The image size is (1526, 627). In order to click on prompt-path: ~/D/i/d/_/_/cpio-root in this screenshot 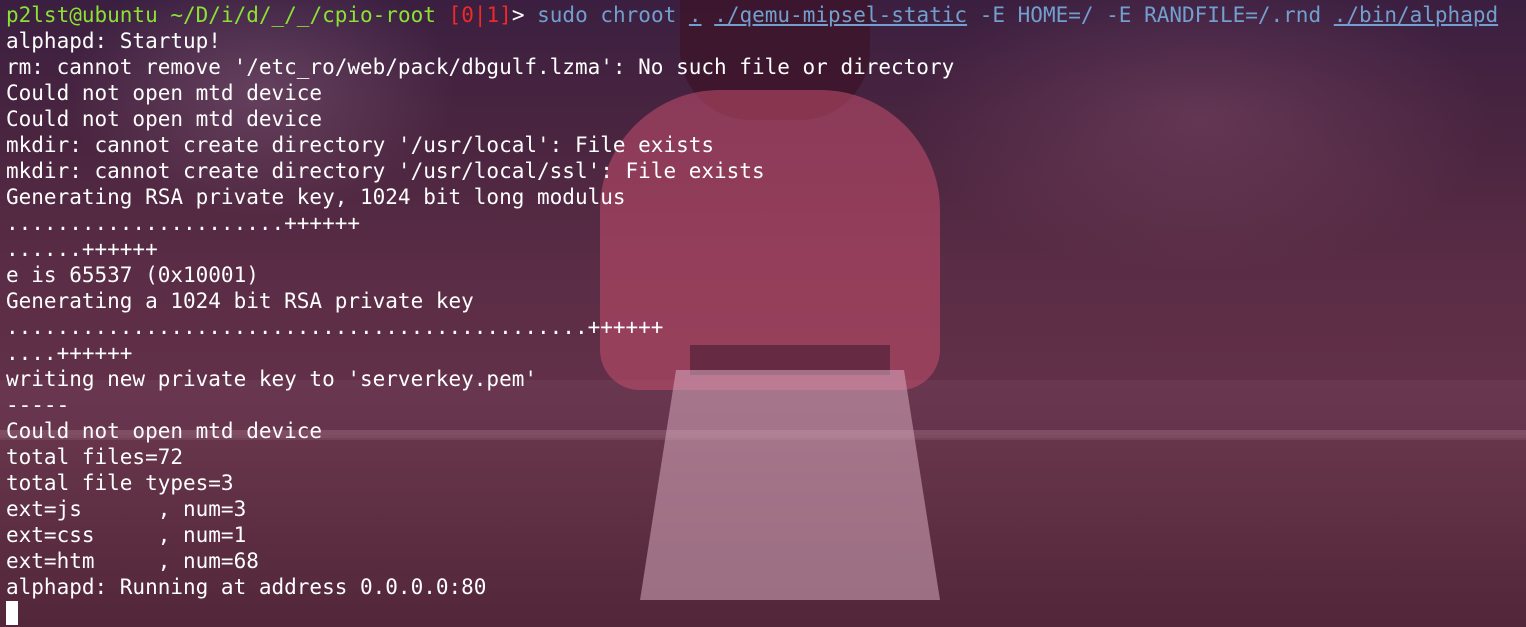, I will do `click(303, 15)`.